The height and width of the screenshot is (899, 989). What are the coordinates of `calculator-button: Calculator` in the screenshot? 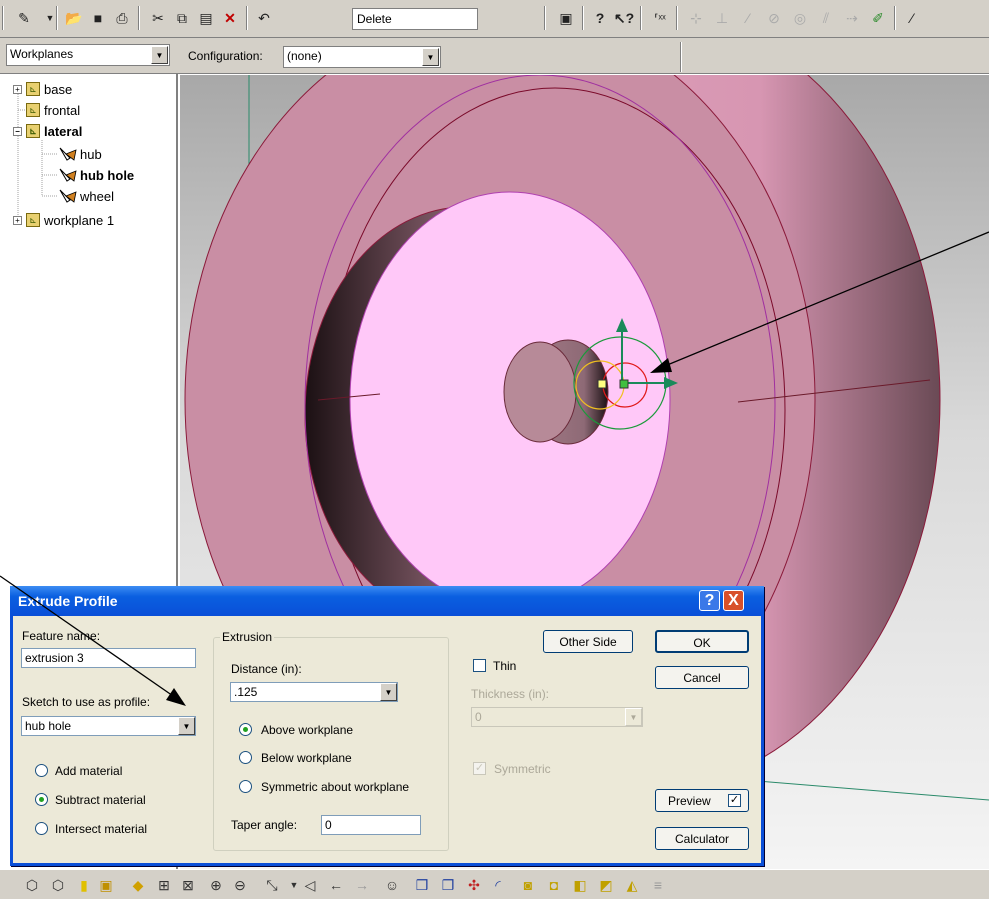 It's located at (702, 838).